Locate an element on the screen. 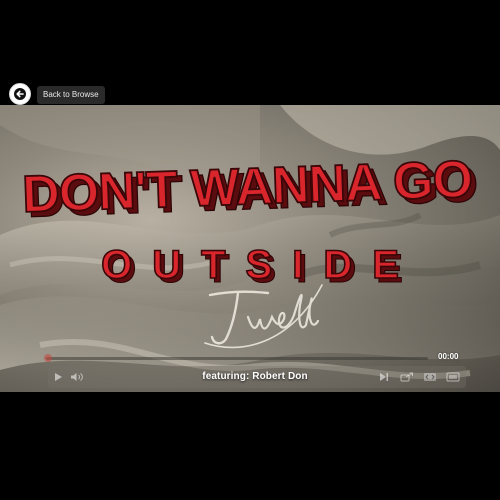 The image size is (500, 500). play-icon is located at coordinates (58, 377).